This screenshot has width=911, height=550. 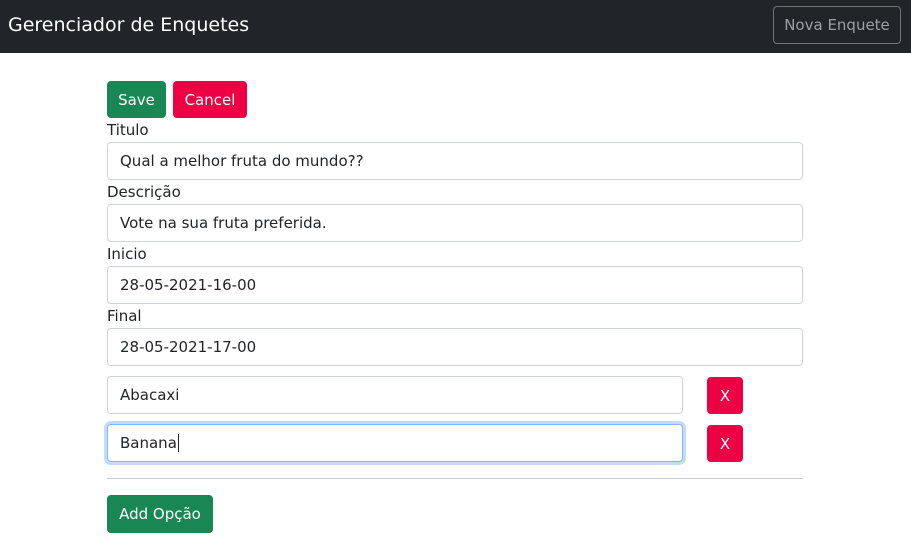 I want to click on text-caret, so click(x=178, y=443).